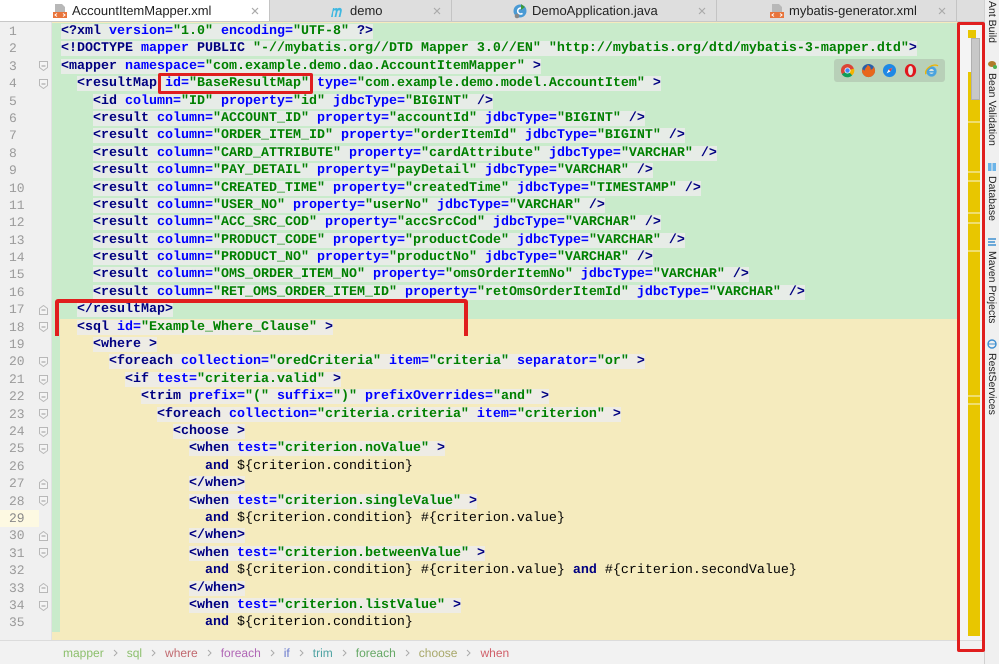 The height and width of the screenshot is (664, 999). What do you see at coordinates (17, 449) in the screenshot?
I see `line-number: 25` at bounding box center [17, 449].